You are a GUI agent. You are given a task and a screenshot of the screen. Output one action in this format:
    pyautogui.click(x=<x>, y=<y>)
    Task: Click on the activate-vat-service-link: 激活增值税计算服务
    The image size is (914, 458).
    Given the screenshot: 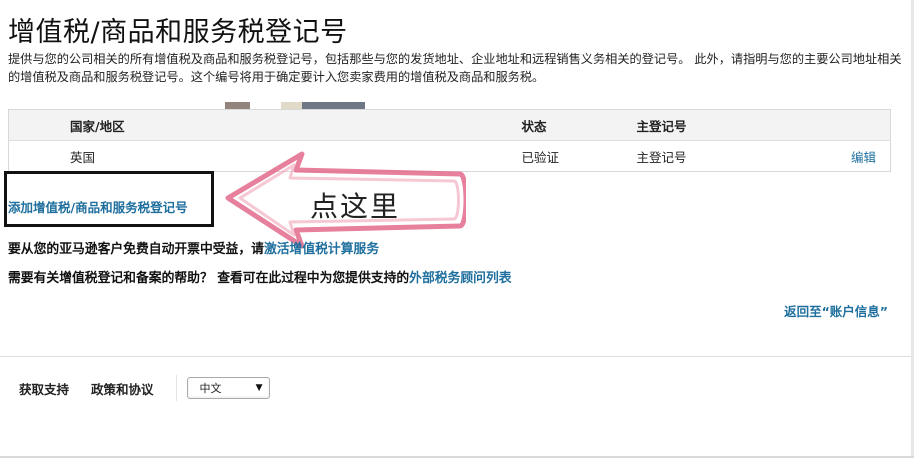 What is the action you would take?
    pyautogui.click(x=321, y=249)
    